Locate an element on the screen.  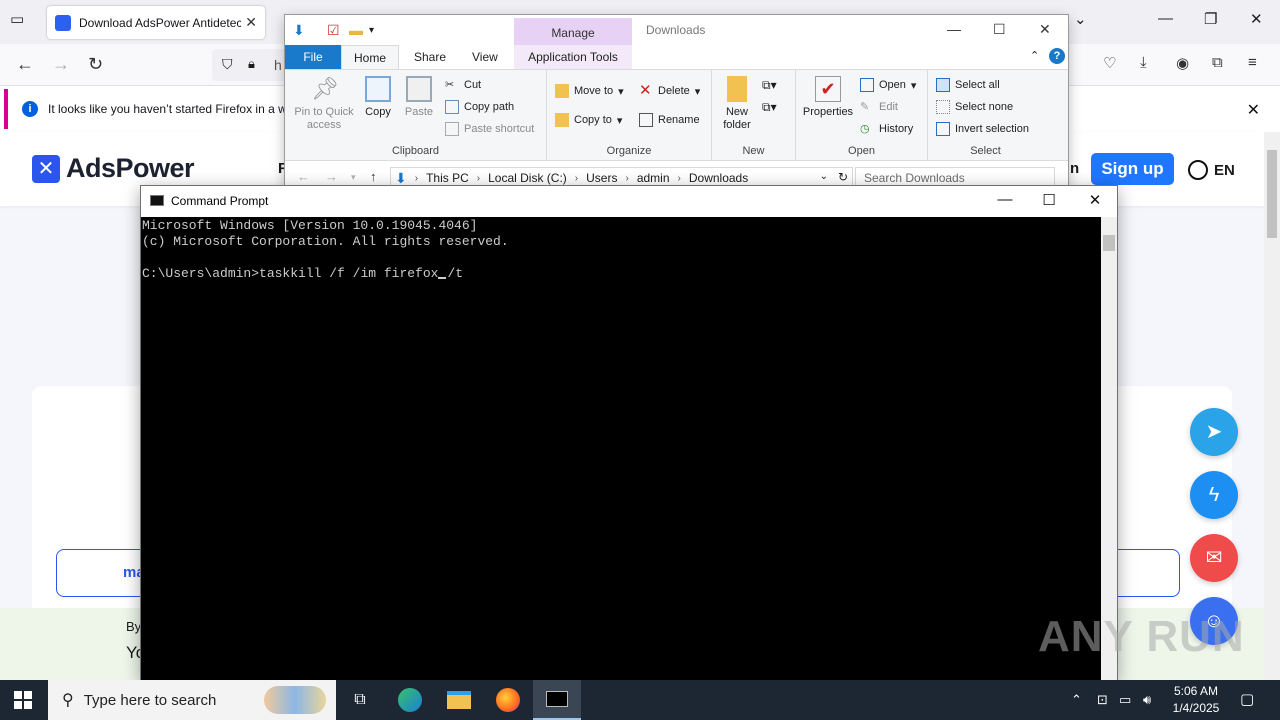
address-dropdown-icon: ⌄ is located at coordinates (824, 176).